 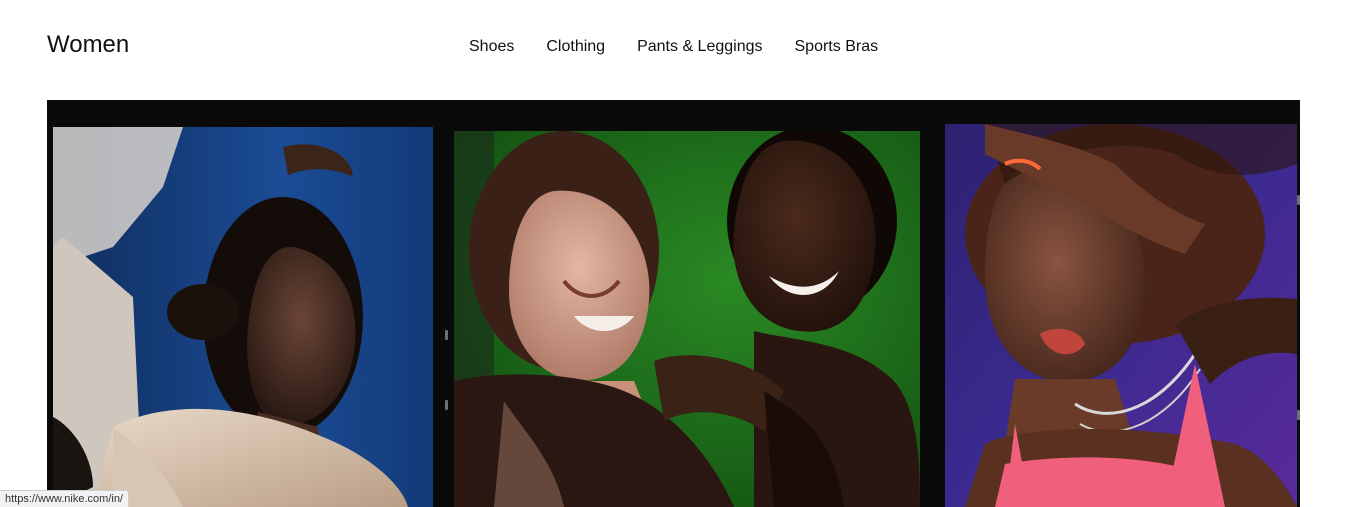 I want to click on page-title: Women, so click(x=88, y=44).